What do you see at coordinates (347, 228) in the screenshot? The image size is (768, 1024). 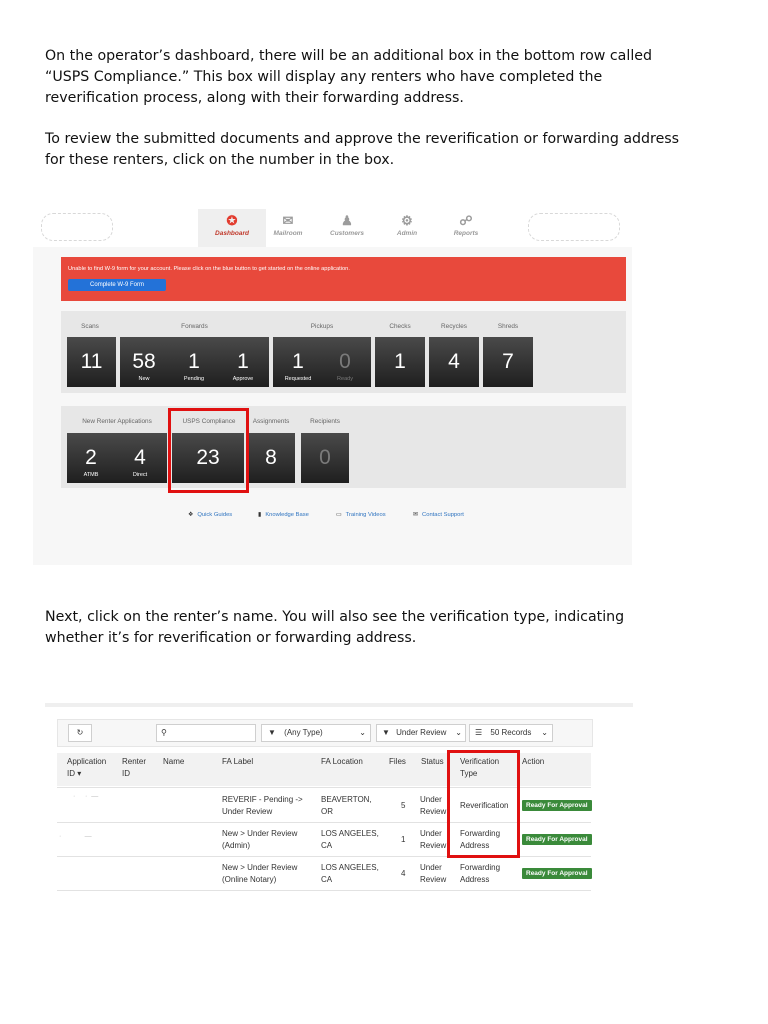 I see `nav-customers: ♟ Customers` at bounding box center [347, 228].